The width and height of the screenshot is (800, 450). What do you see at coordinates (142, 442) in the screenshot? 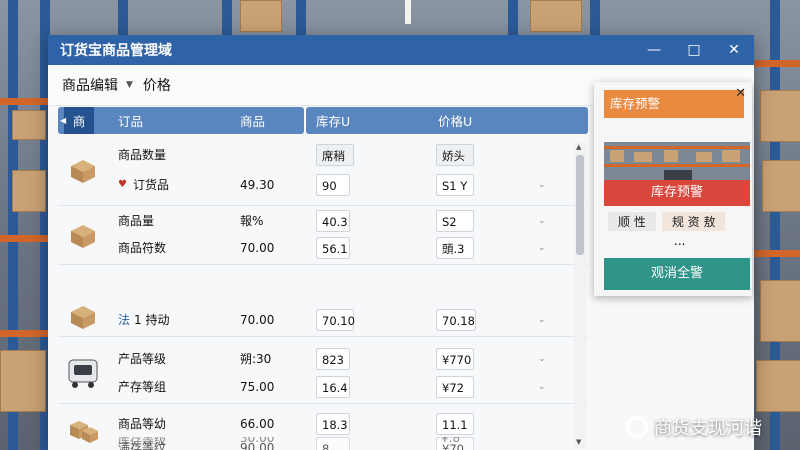
I see `product-name: 库存等级` at bounding box center [142, 442].